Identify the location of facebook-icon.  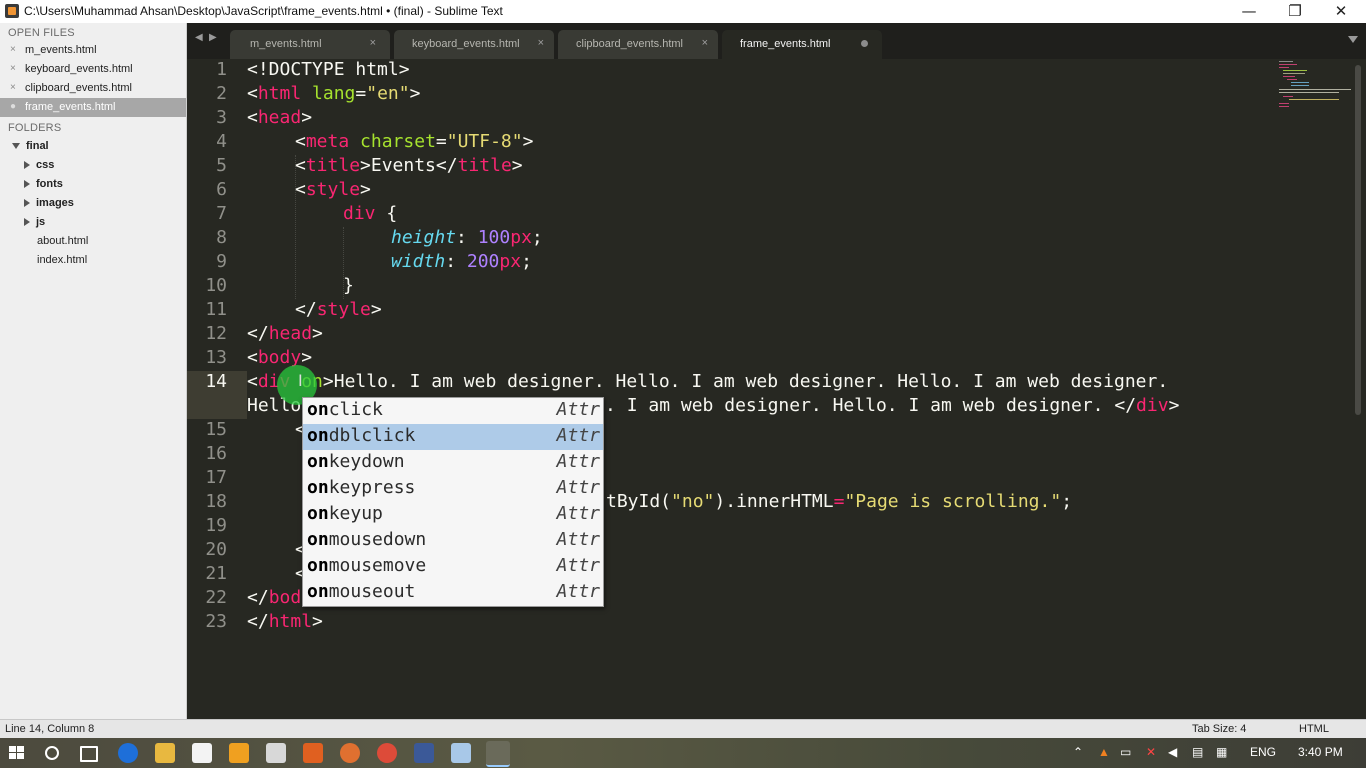
(424, 753).